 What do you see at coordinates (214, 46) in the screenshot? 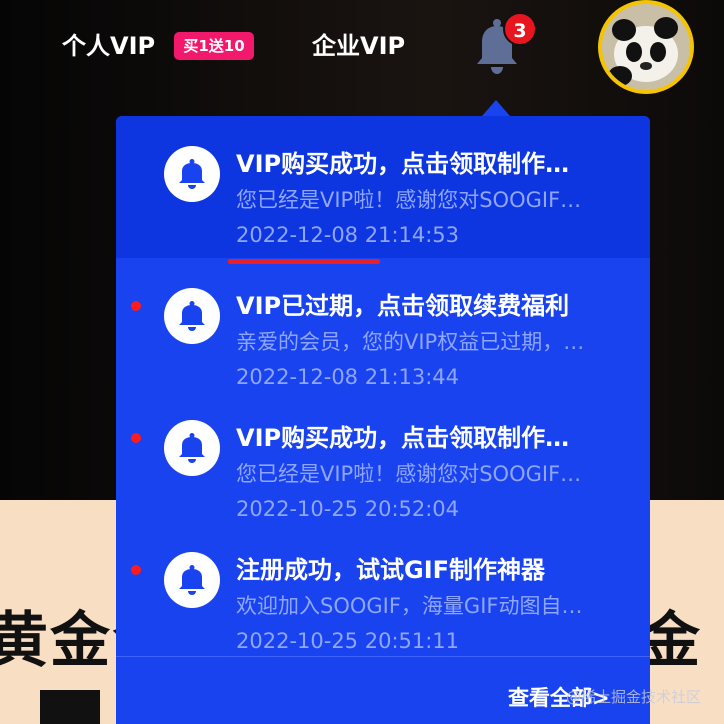
I see `promo-badge: 买1送10` at bounding box center [214, 46].